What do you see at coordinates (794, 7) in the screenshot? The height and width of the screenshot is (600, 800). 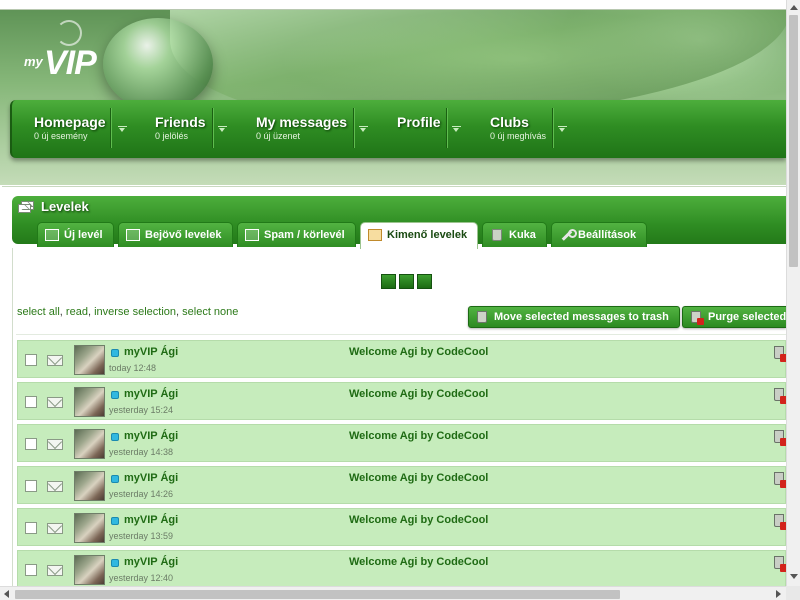 I see `scroll-up-icon` at bounding box center [794, 7].